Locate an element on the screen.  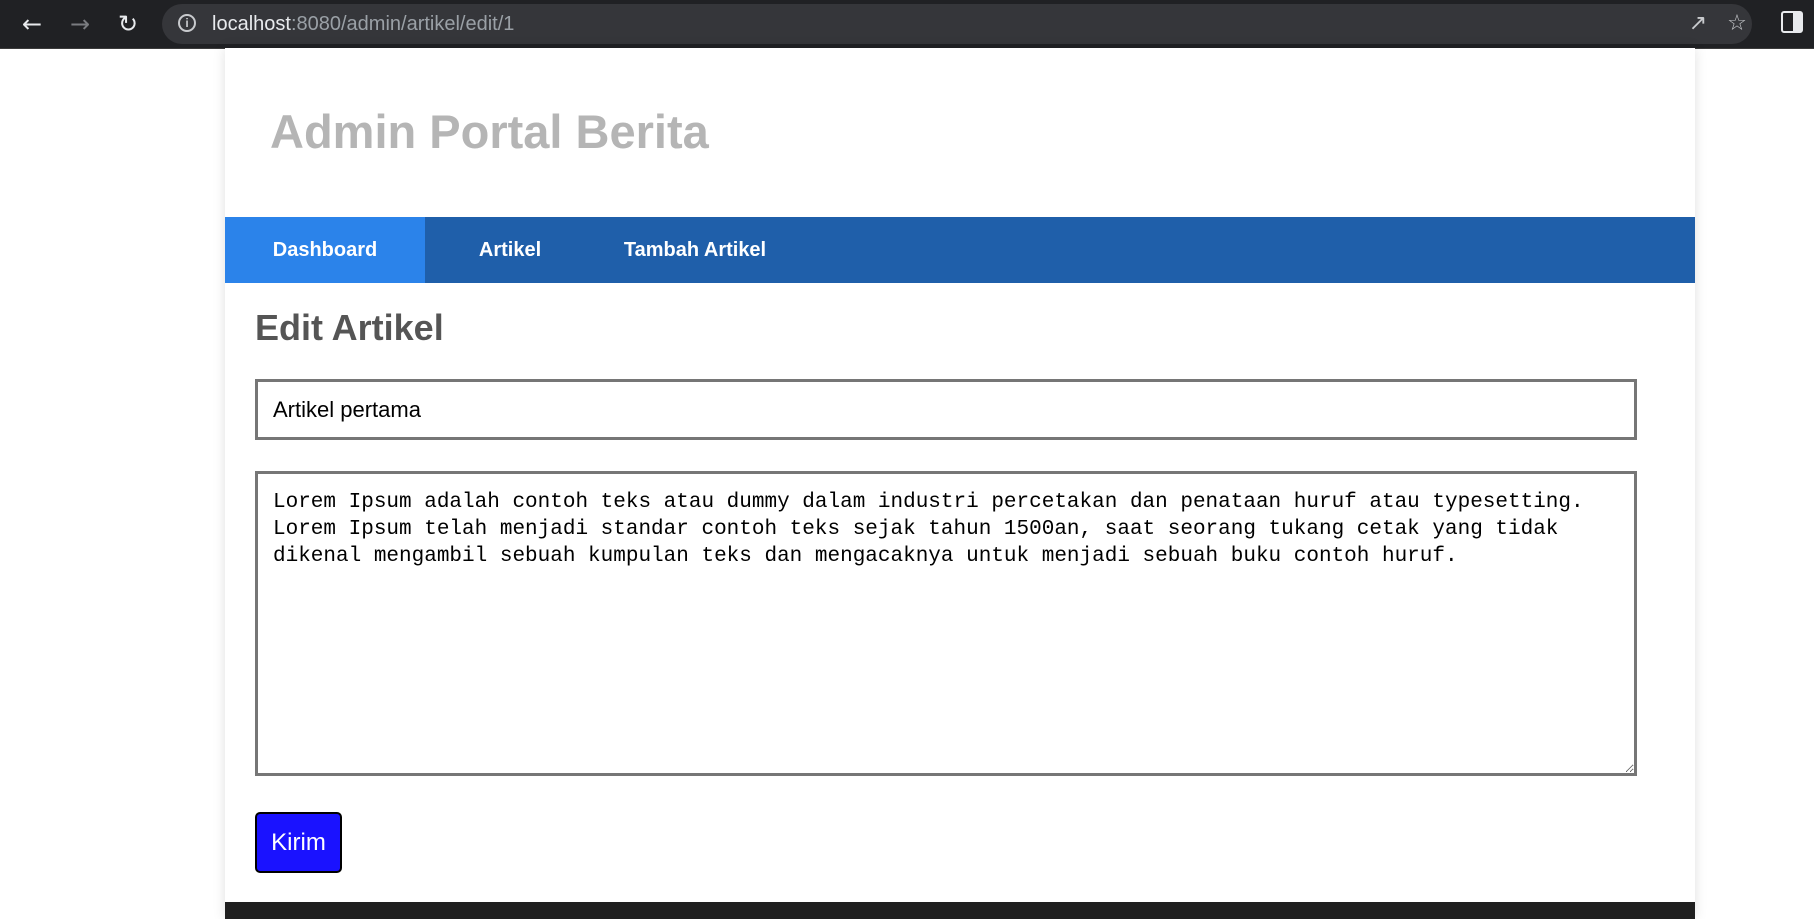
submit-button: Kirim is located at coordinates (298, 842).